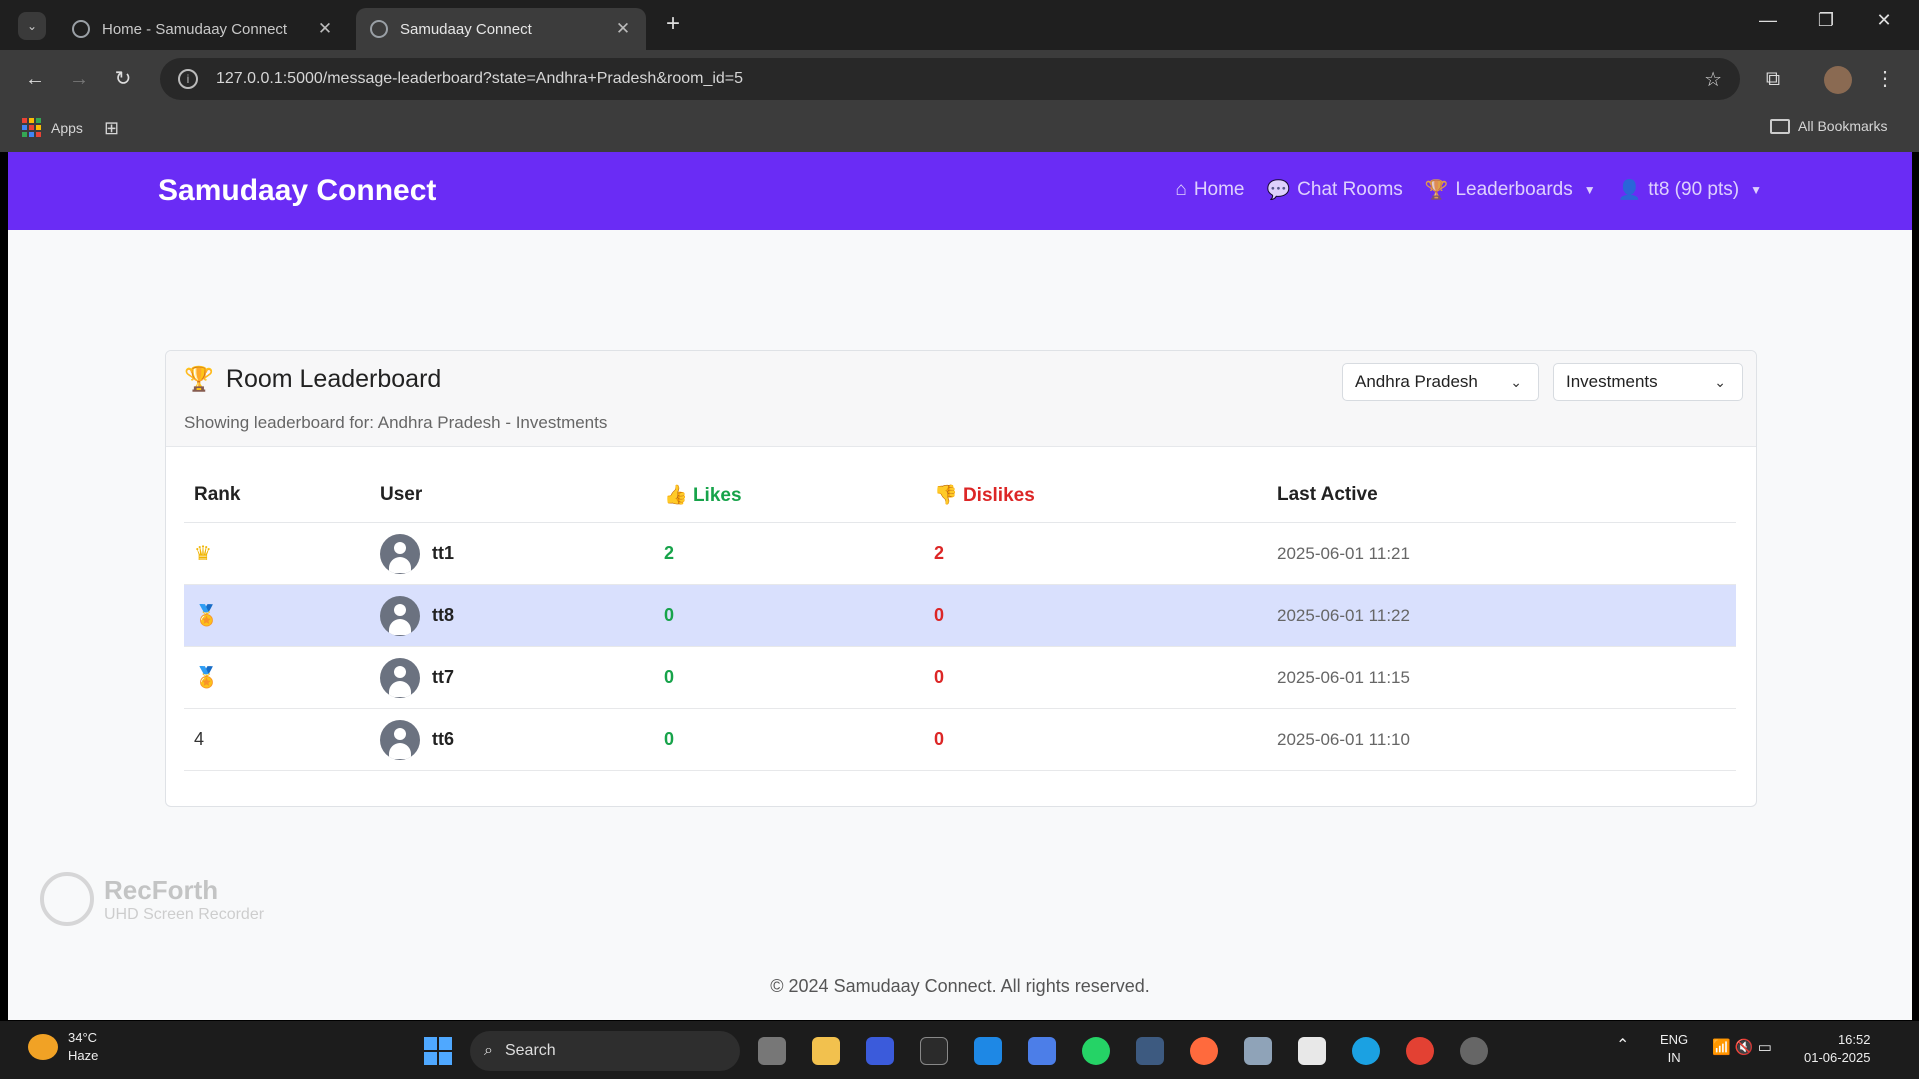 The image size is (1919, 1079). I want to click on language-indicator: ENG IN, so click(1674, 1049).